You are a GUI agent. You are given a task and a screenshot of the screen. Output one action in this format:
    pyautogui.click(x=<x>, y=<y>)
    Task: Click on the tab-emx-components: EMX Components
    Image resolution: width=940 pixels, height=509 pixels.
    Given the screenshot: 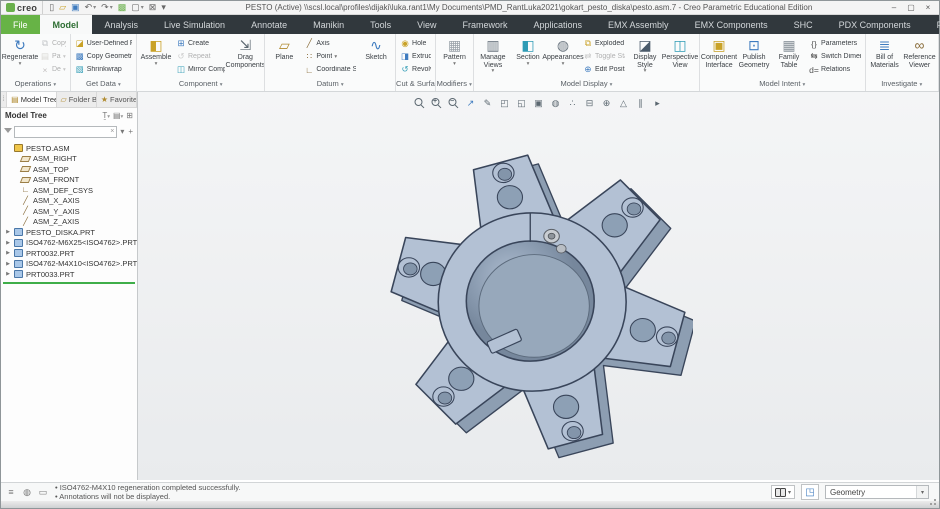 What is the action you would take?
    pyautogui.click(x=731, y=24)
    